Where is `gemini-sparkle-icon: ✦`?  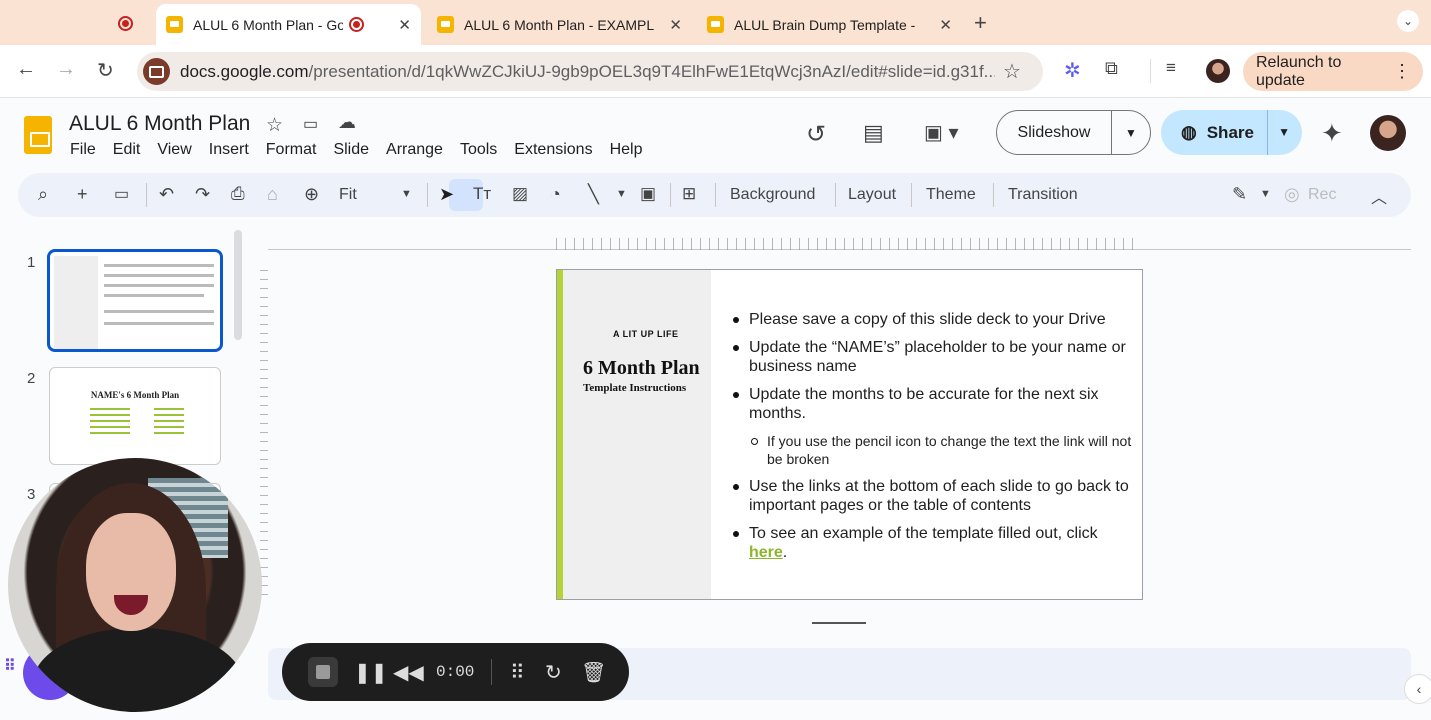 gemini-sparkle-icon: ✦ is located at coordinates (1332, 133).